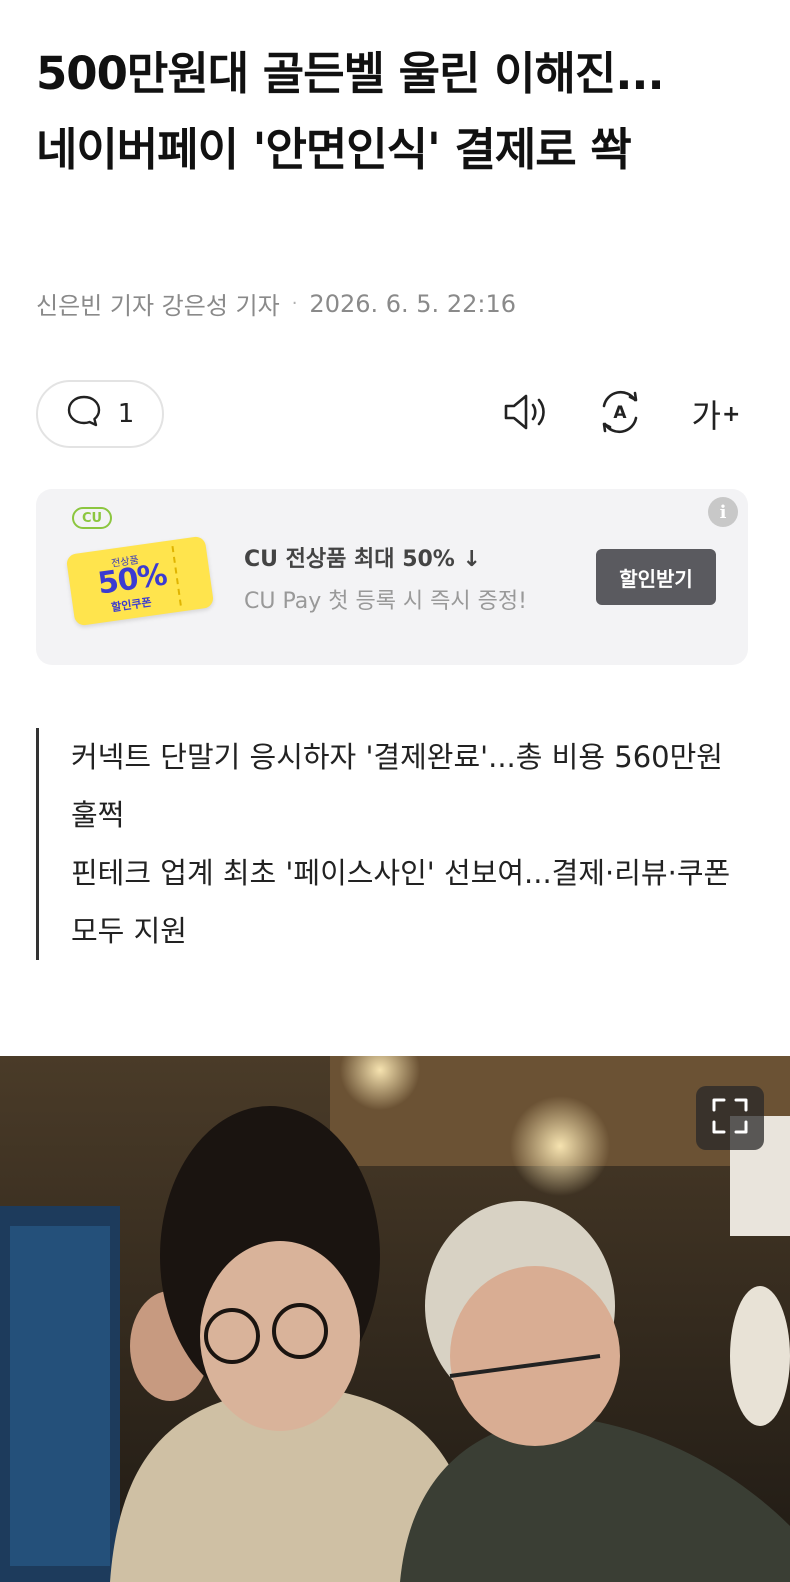 This screenshot has height=1582, width=790. I want to click on speaker-icon, so click(526, 414).